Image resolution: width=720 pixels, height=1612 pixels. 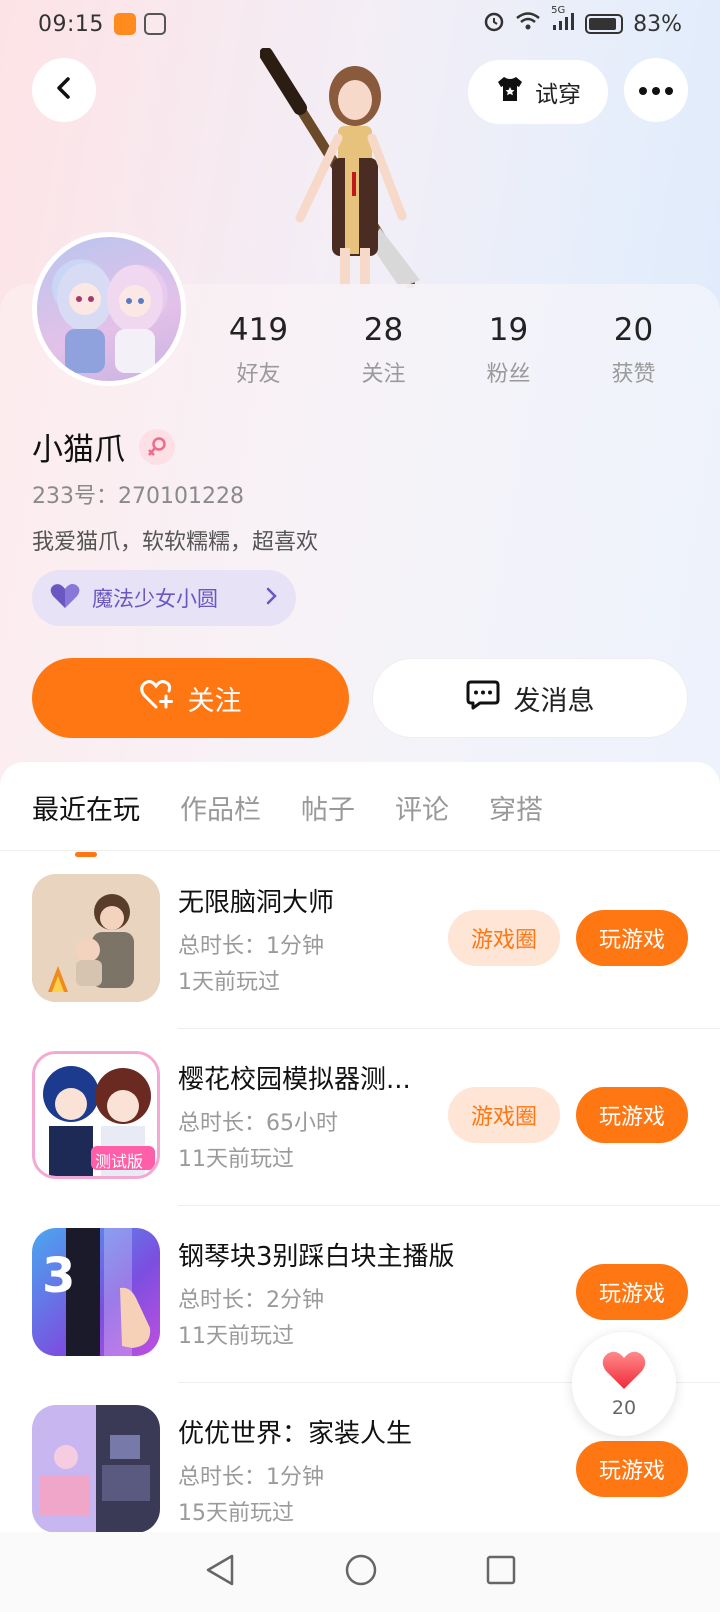 I want to click on tab-posts: 帖子, so click(x=328, y=807).